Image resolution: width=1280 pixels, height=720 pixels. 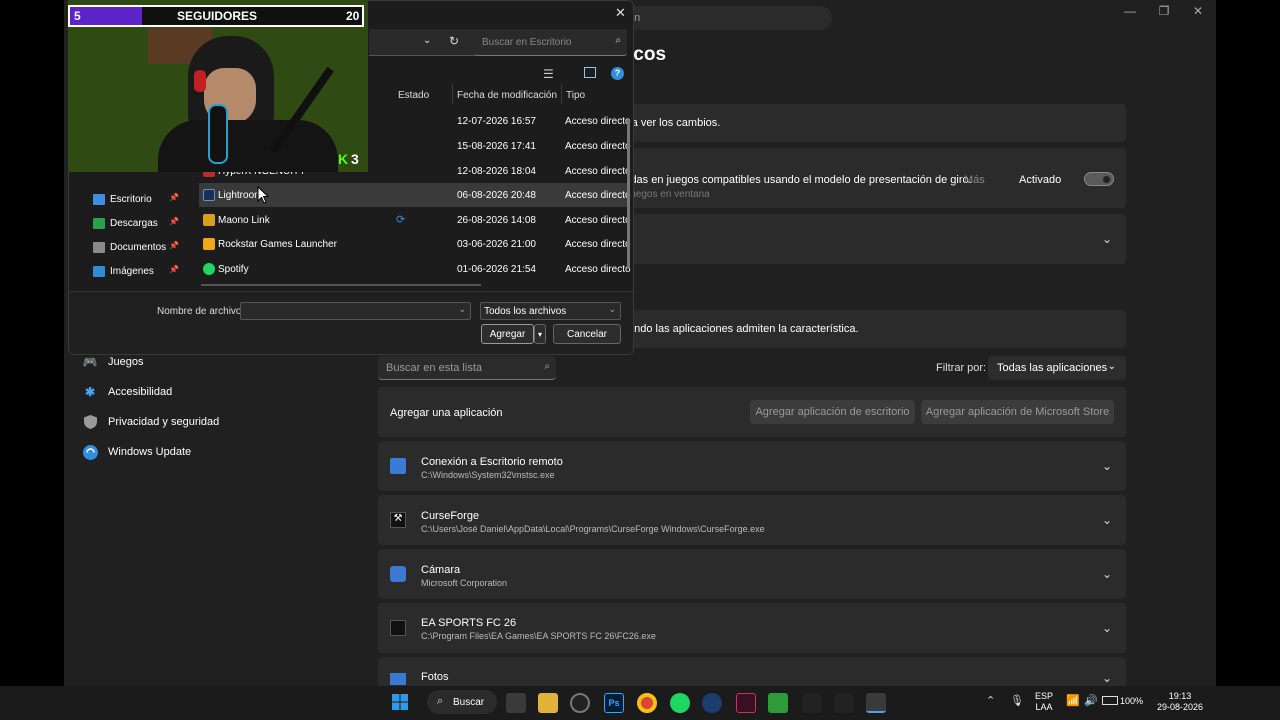 What do you see at coordinates (136, 271) in the screenshot?
I see `quick-access-imagenes: Imágenes 📌` at bounding box center [136, 271].